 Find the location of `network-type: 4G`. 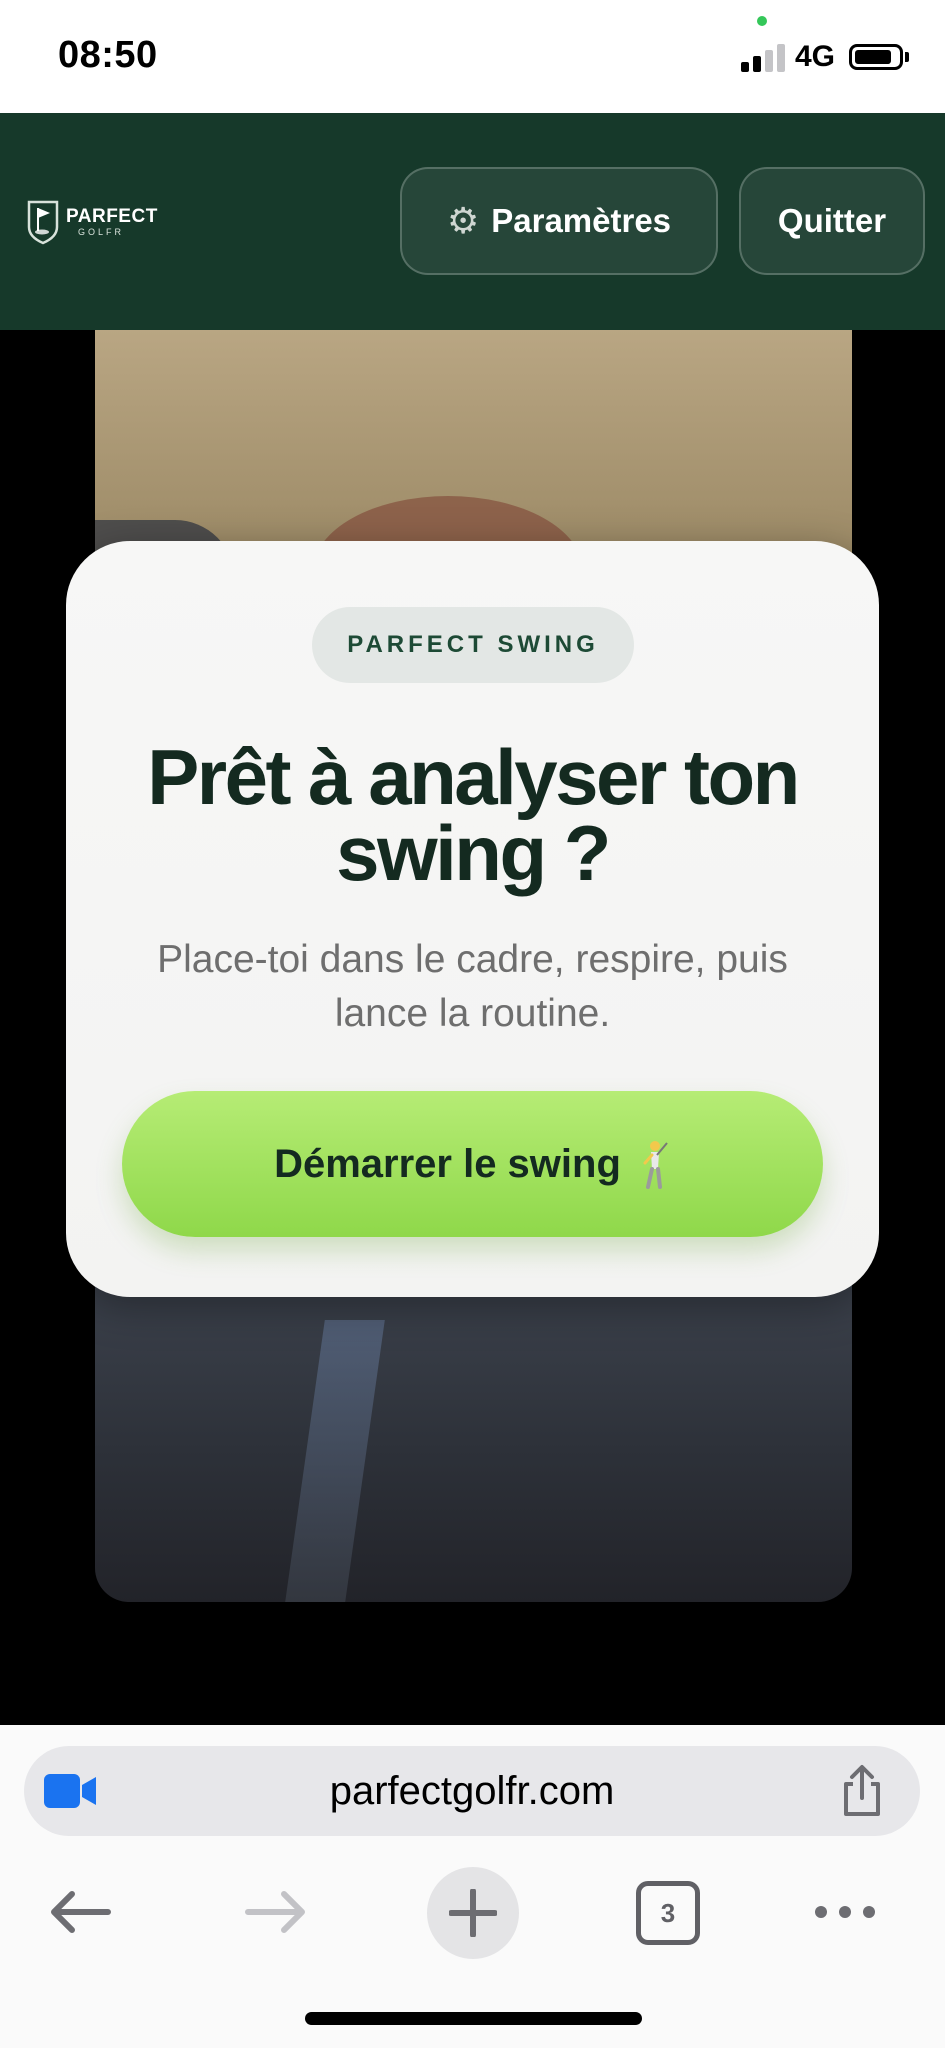

network-type: 4G is located at coordinates (815, 56).